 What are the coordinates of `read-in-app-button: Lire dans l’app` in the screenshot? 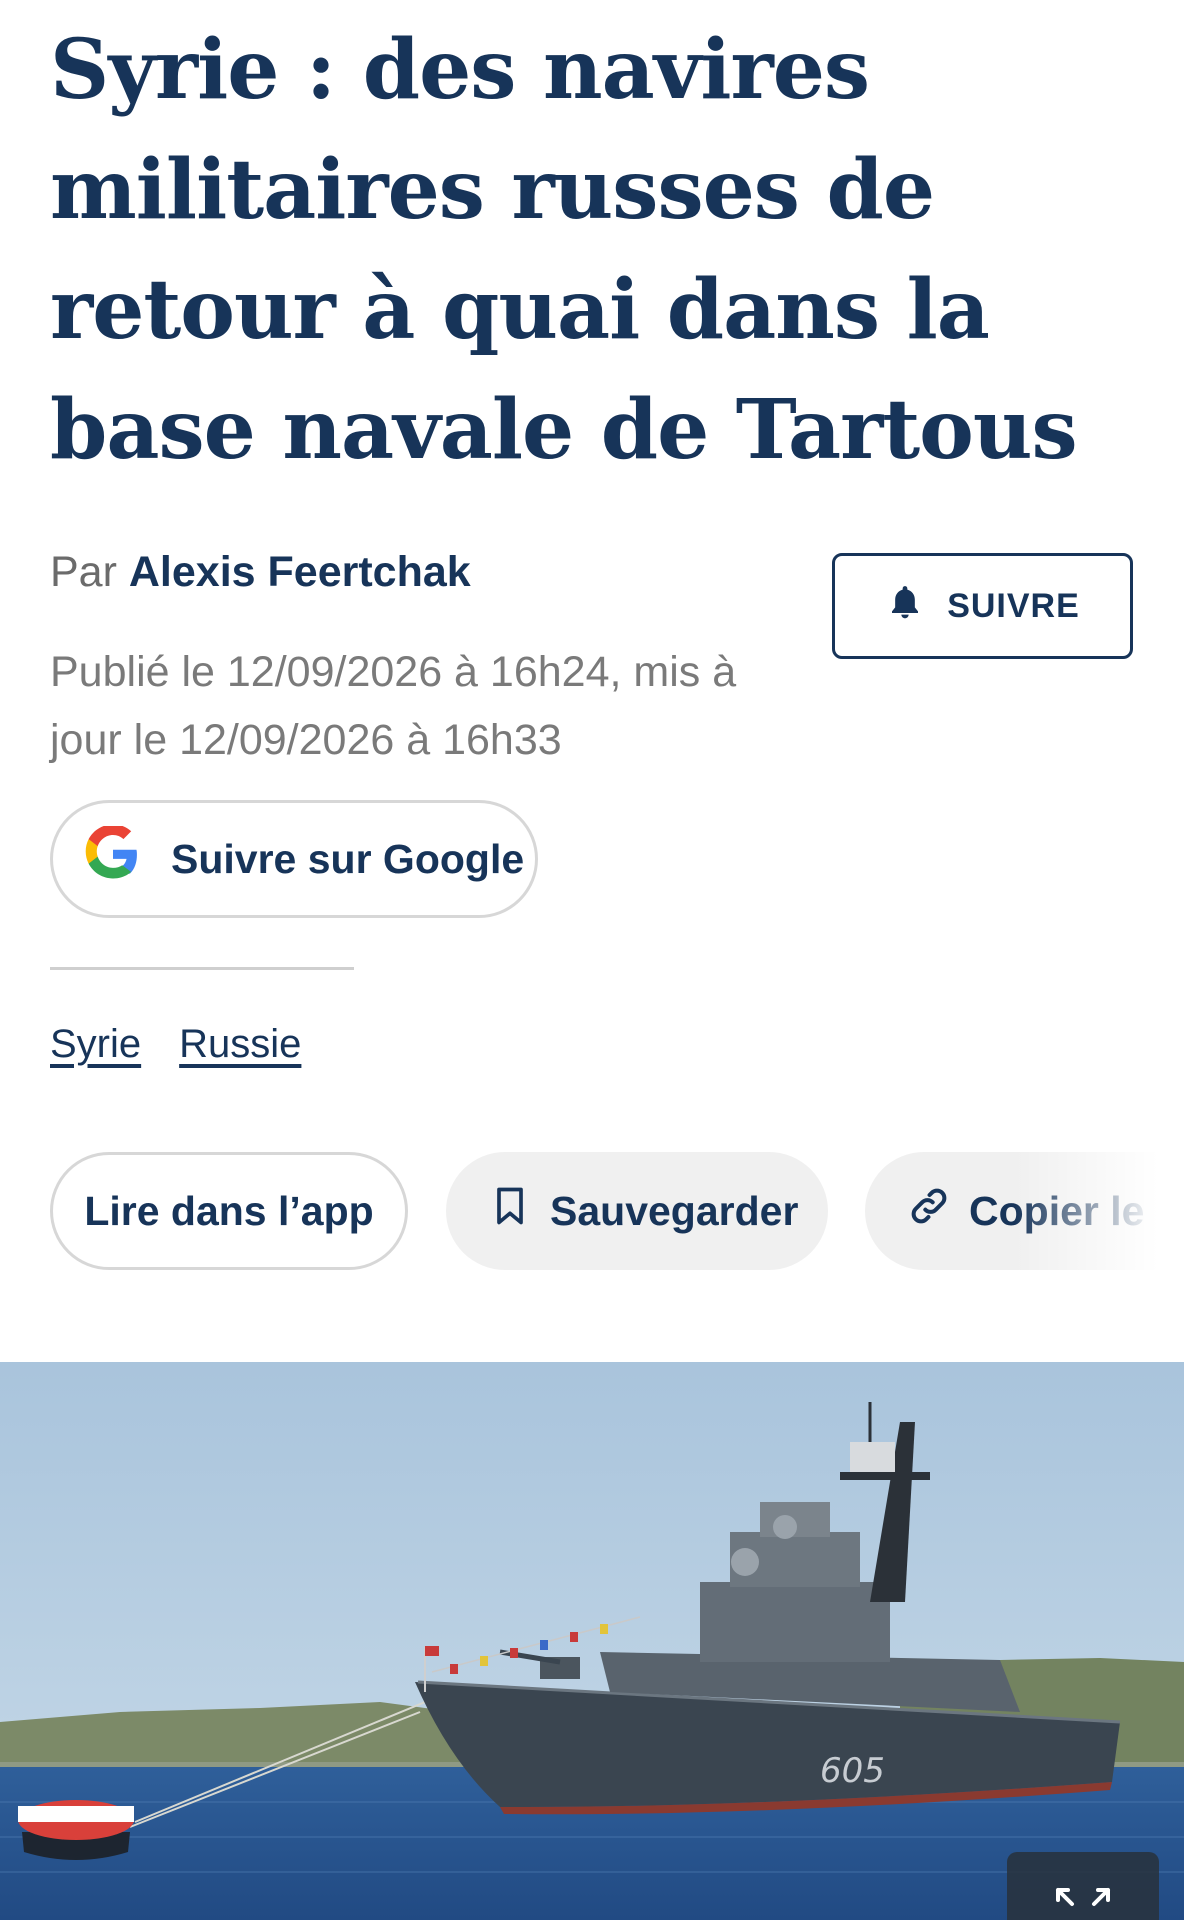 It's located at (229, 1211).